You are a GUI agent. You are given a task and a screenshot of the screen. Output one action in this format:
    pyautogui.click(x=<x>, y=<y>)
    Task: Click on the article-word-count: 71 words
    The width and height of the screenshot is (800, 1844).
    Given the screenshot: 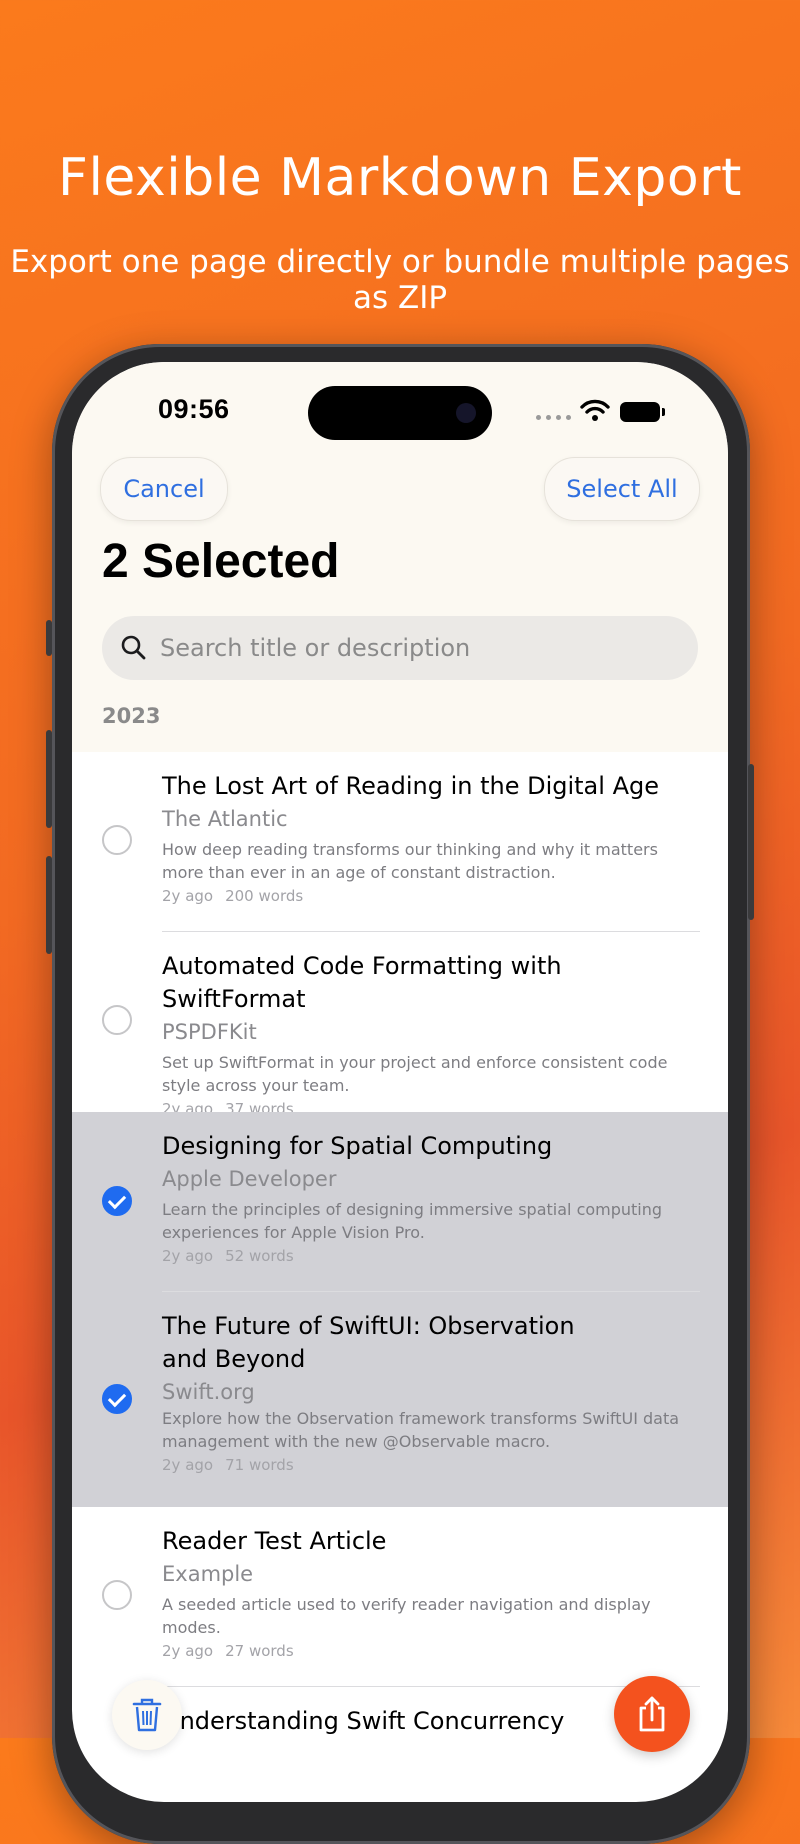 What is the action you would take?
    pyautogui.click(x=259, y=1465)
    